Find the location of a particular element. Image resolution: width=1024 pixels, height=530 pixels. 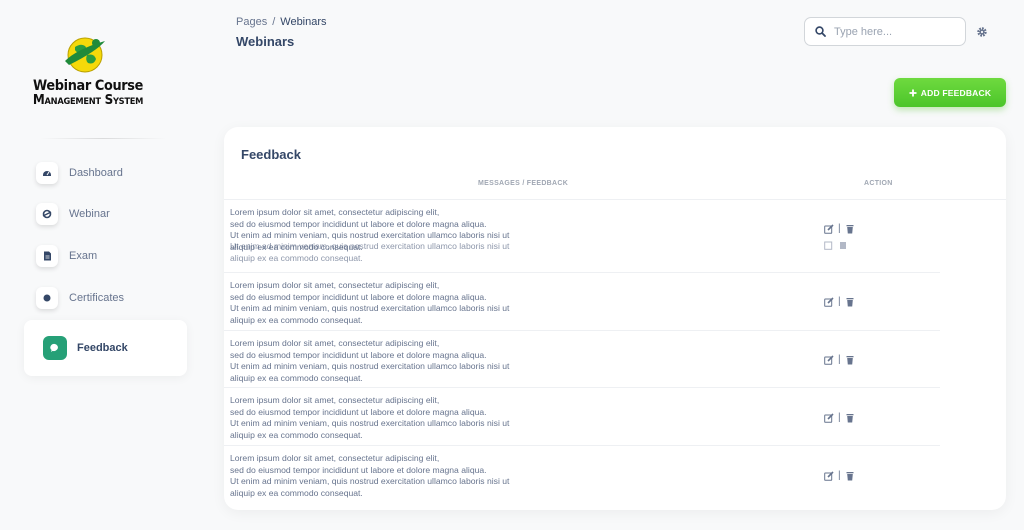

chat-icon is located at coordinates (55, 348).